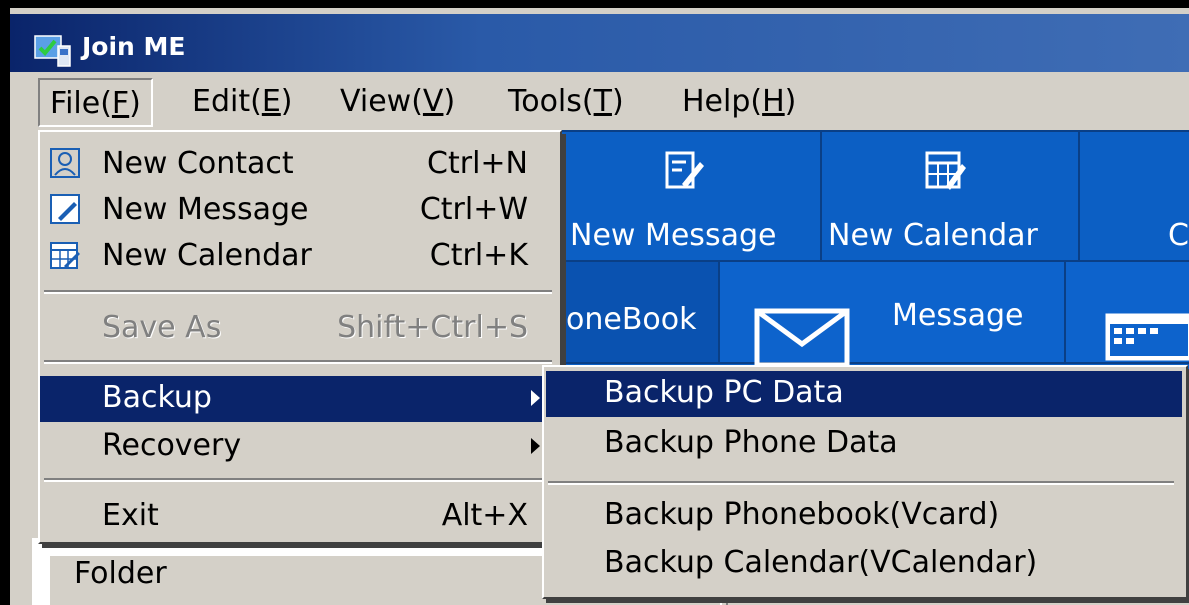 The width and height of the screenshot is (1189, 605). What do you see at coordinates (1178, 235) in the screenshot?
I see `partial-toolbar-label: C` at bounding box center [1178, 235].